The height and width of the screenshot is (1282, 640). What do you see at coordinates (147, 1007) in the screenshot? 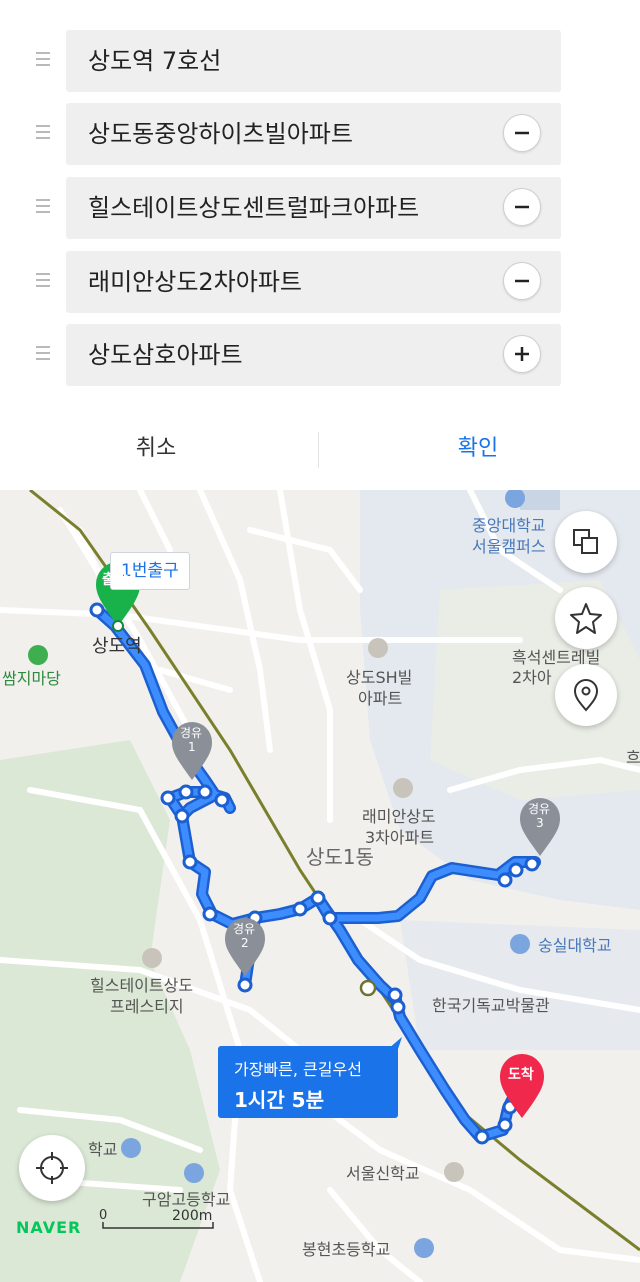
I see `map-label-hillstate-2: 프레스티지` at bounding box center [147, 1007].